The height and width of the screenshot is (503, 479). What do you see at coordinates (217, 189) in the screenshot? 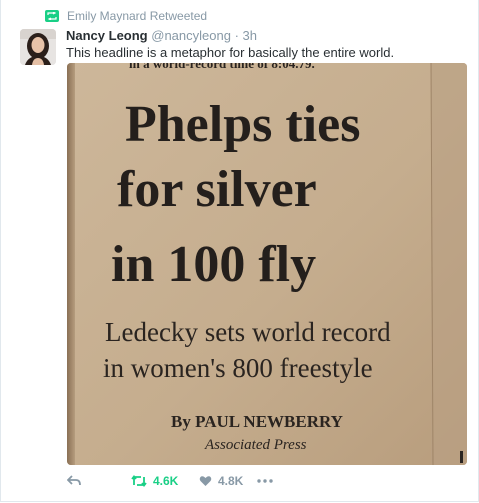
I see `headline-line-2: for silver` at bounding box center [217, 189].